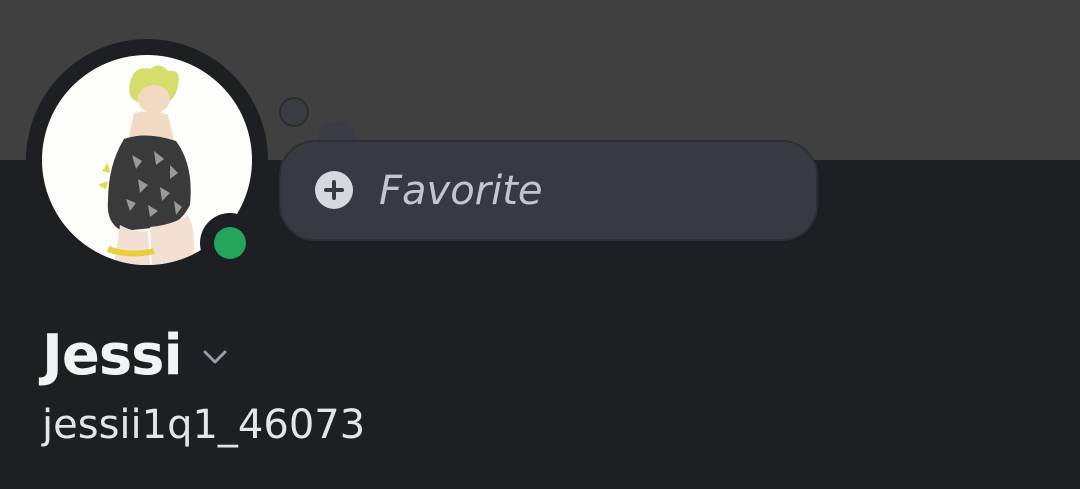 This screenshot has width=1080, height=489. I want to click on plus-circle-icon, so click(334, 190).